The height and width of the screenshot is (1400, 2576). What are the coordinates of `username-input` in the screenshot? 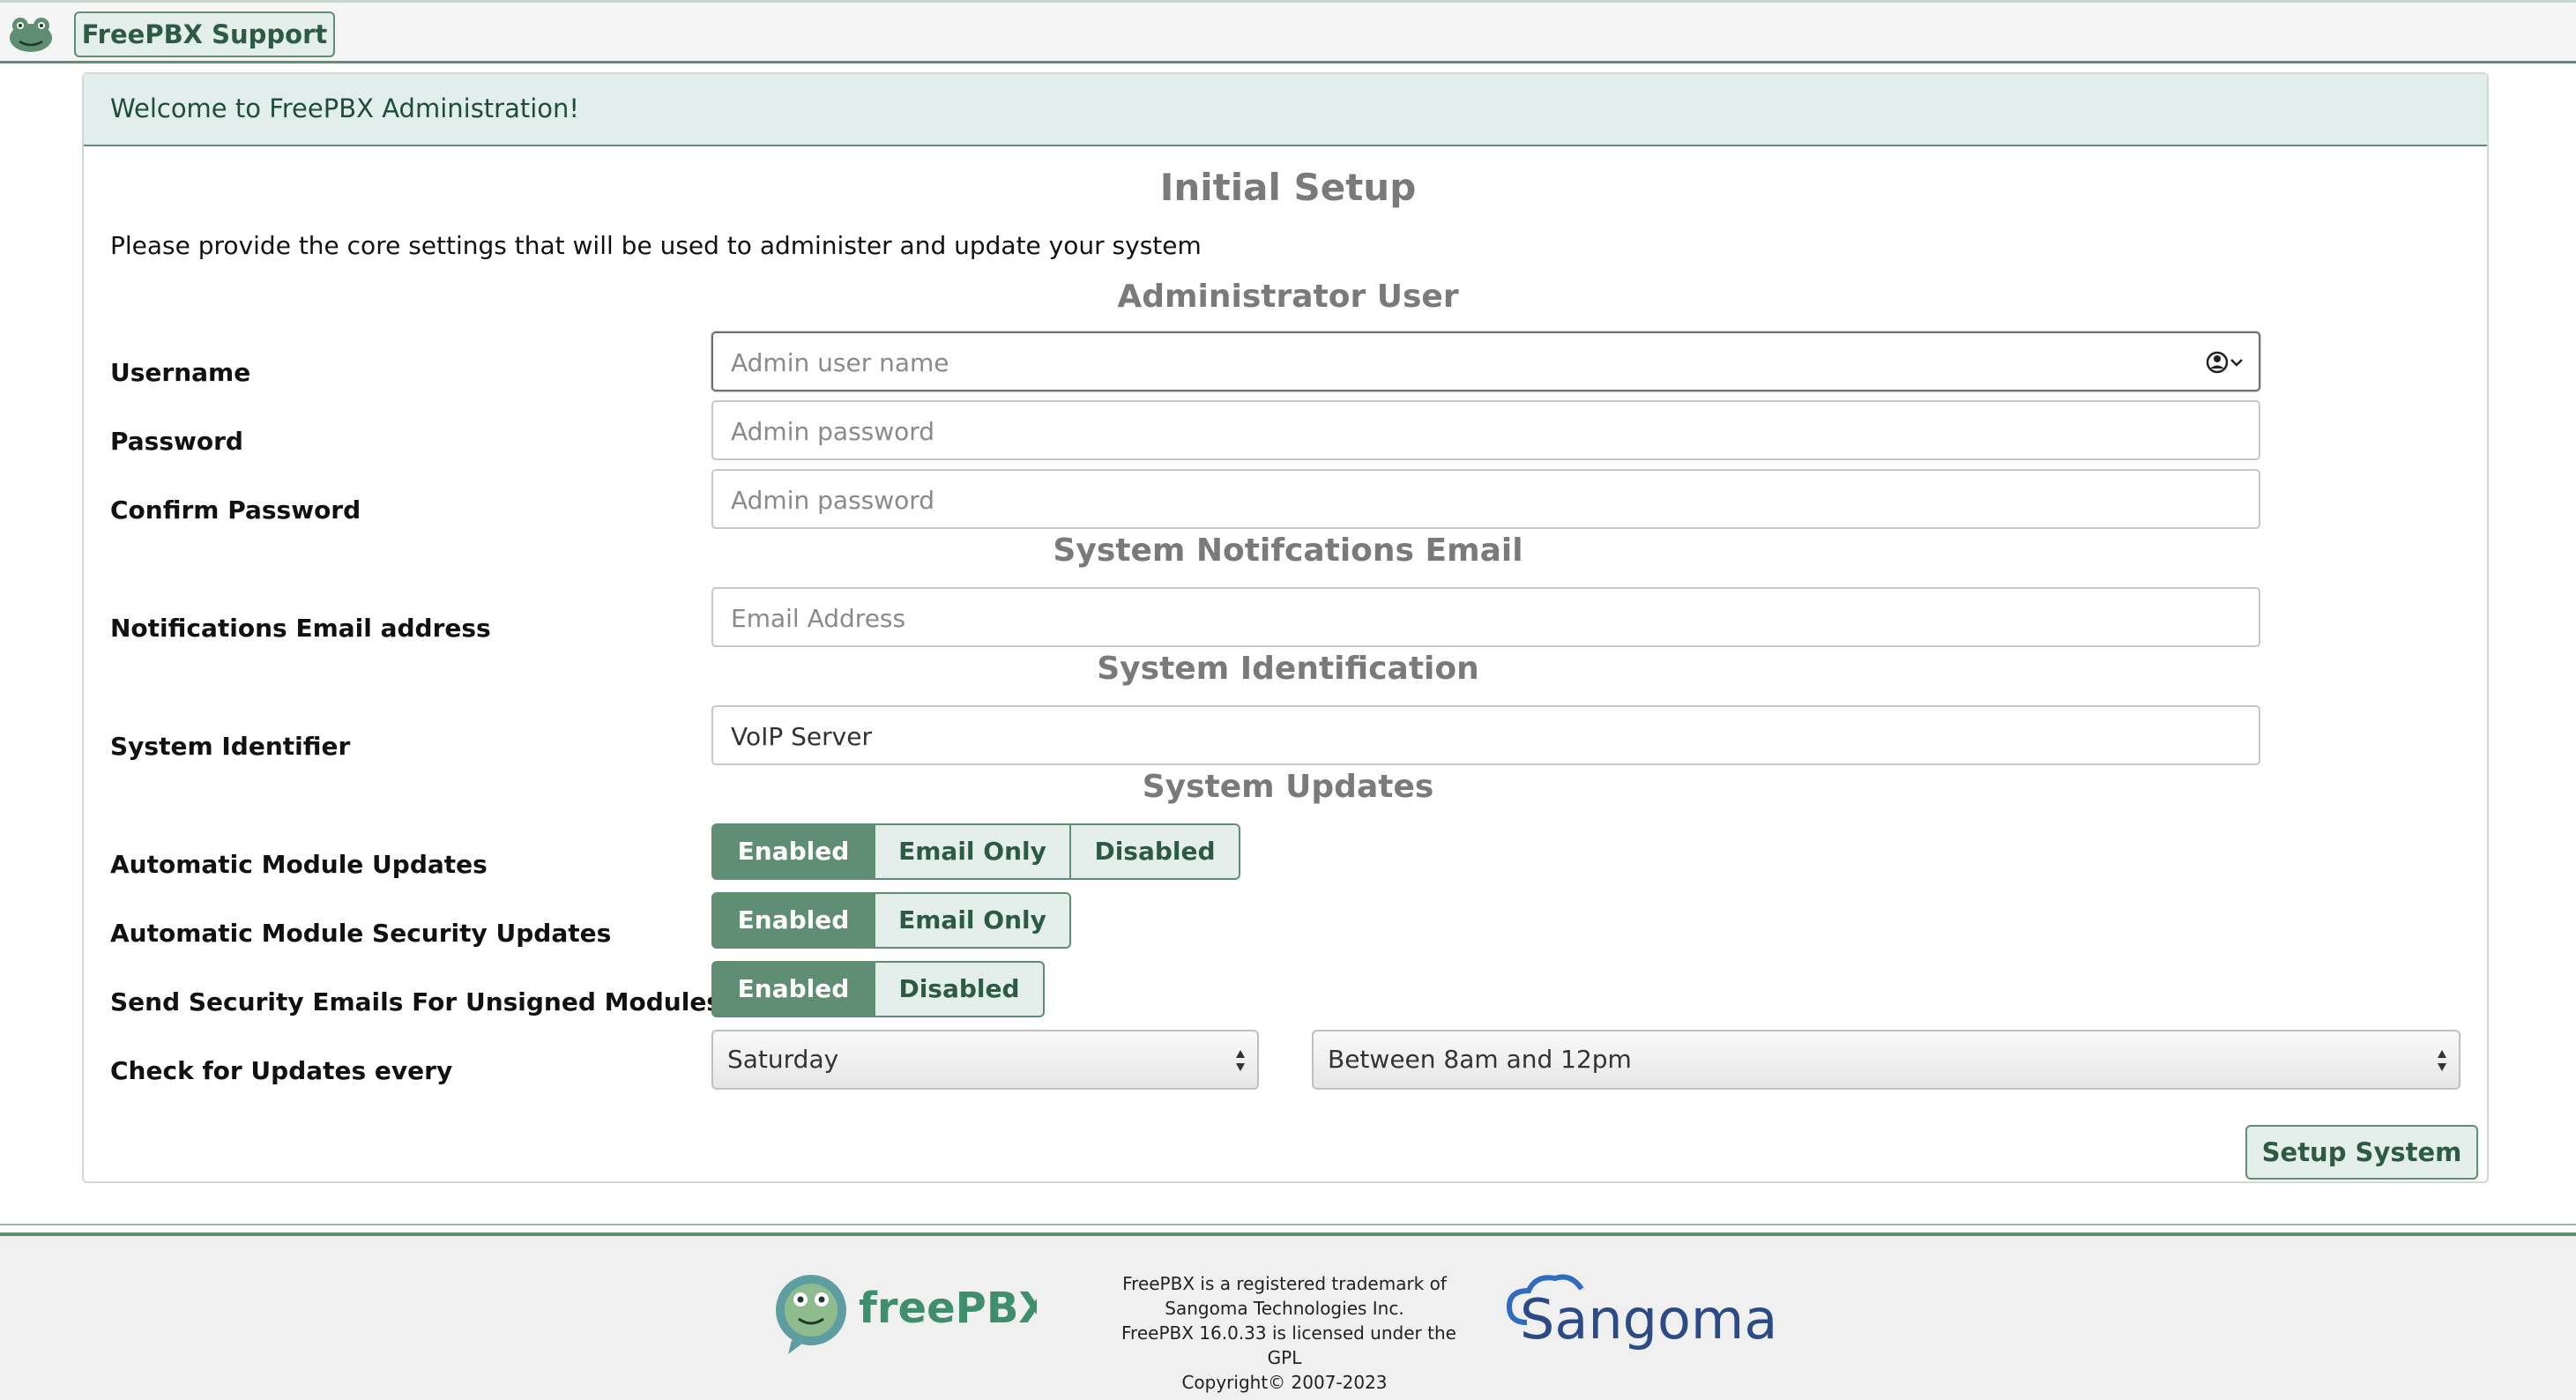 It's located at (1472, 362).